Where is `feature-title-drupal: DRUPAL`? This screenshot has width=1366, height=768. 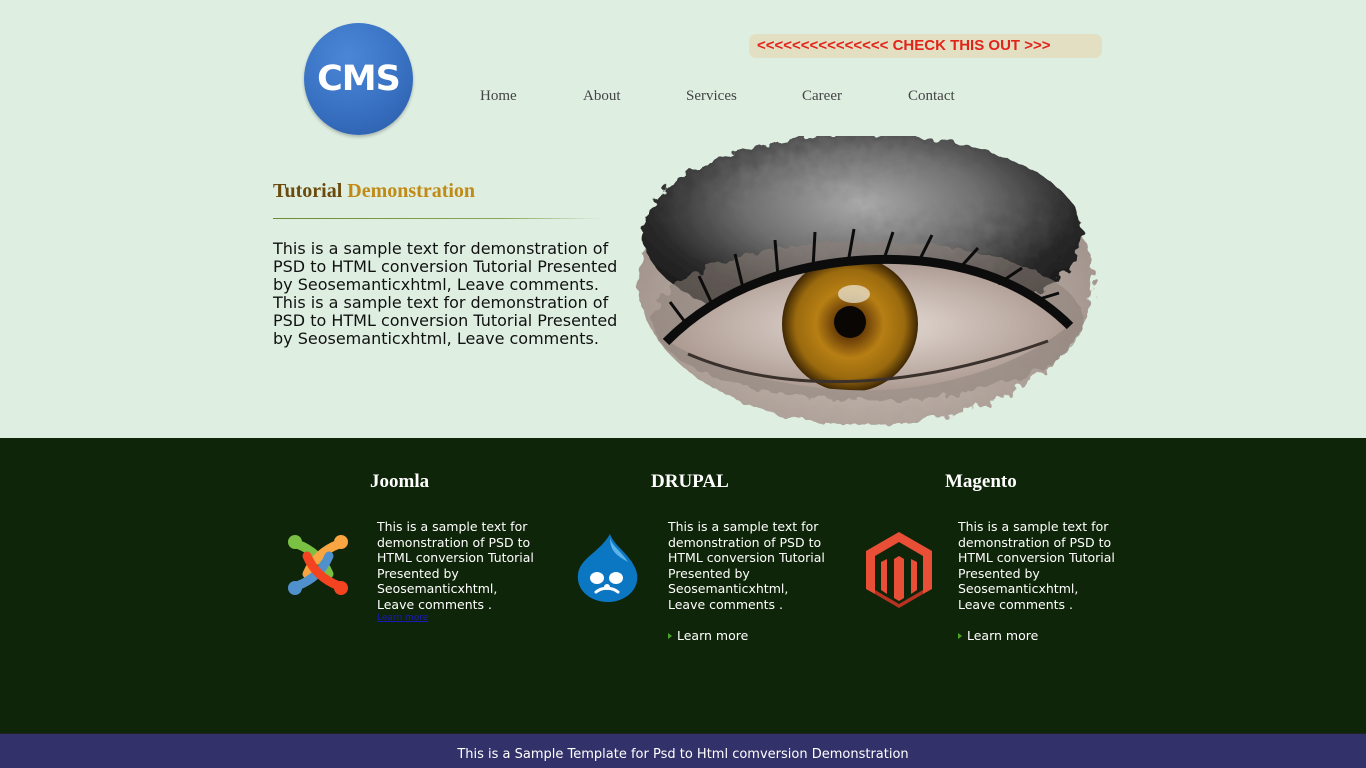
feature-title-drupal: DRUPAL is located at coordinates (690, 481).